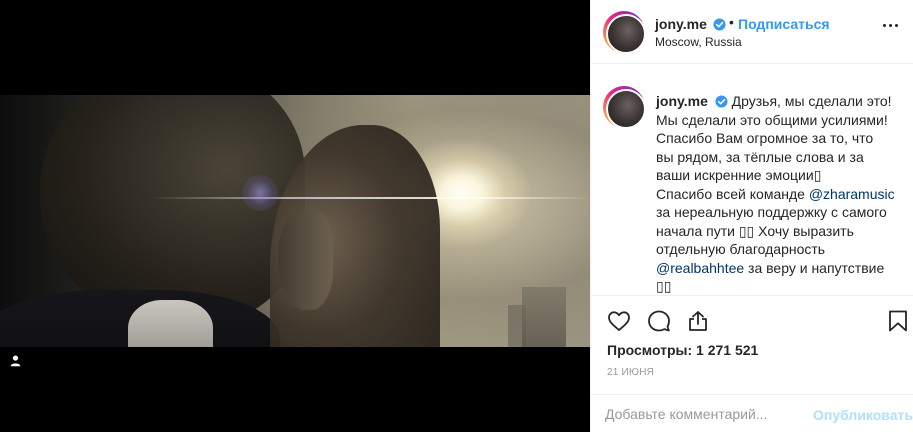  Describe the element at coordinates (698, 42) in the screenshot. I see `location-link: Moscow, Russia` at that location.